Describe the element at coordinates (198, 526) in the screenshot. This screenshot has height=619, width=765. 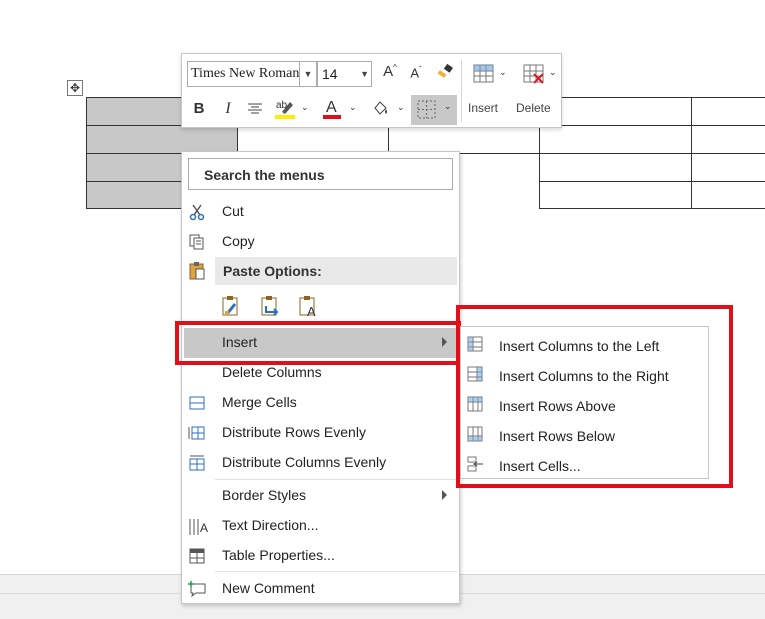
I see `text-direction-icon: A` at that location.